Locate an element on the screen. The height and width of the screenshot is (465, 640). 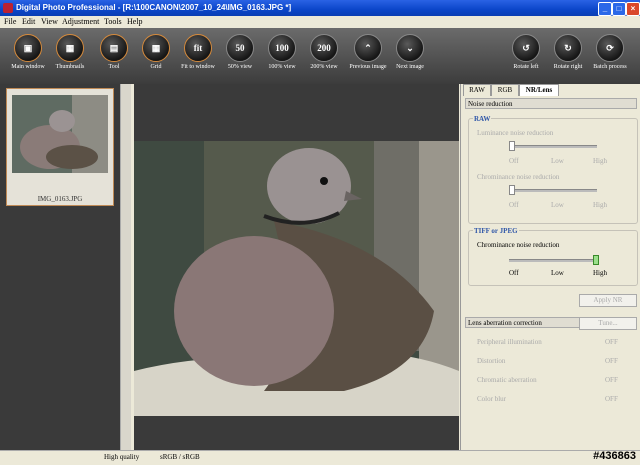
menu-bar: File Edit View Adjustment Tools Help is located at coordinates (320, 22).